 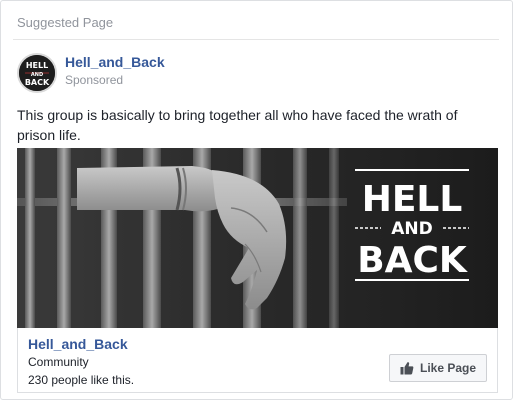 I want to click on footer-page-name-link: Hell_and_Back, so click(x=78, y=344).